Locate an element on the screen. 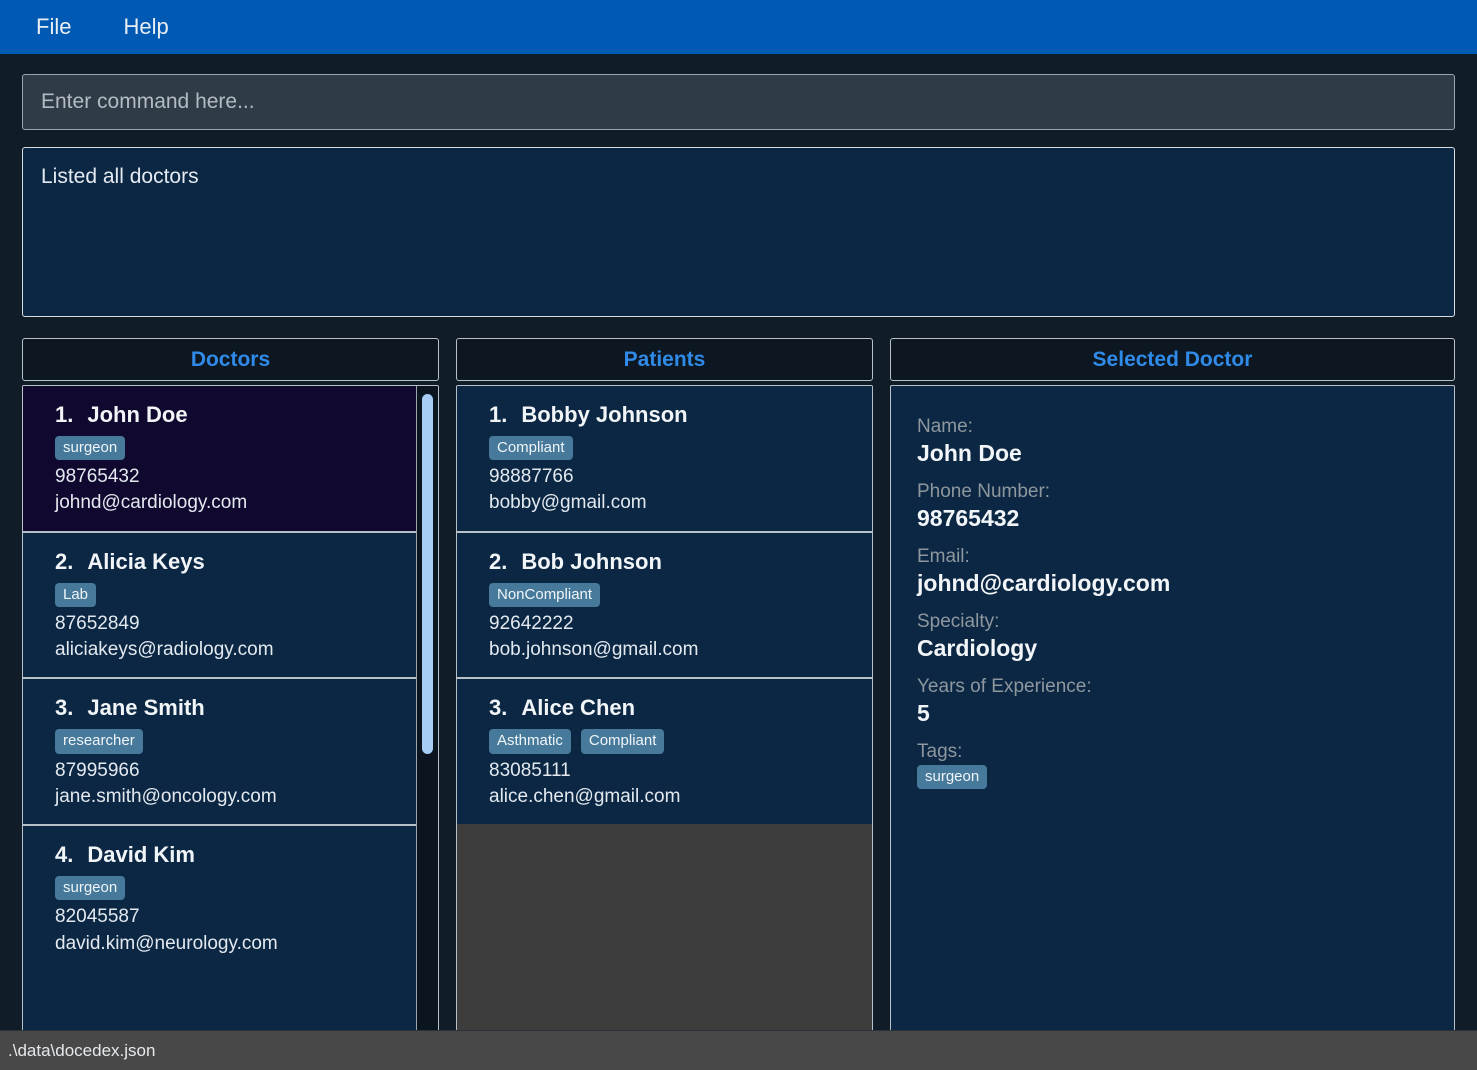 The height and width of the screenshot is (1070, 1477). tag-badge: researcher is located at coordinates (99, 741).